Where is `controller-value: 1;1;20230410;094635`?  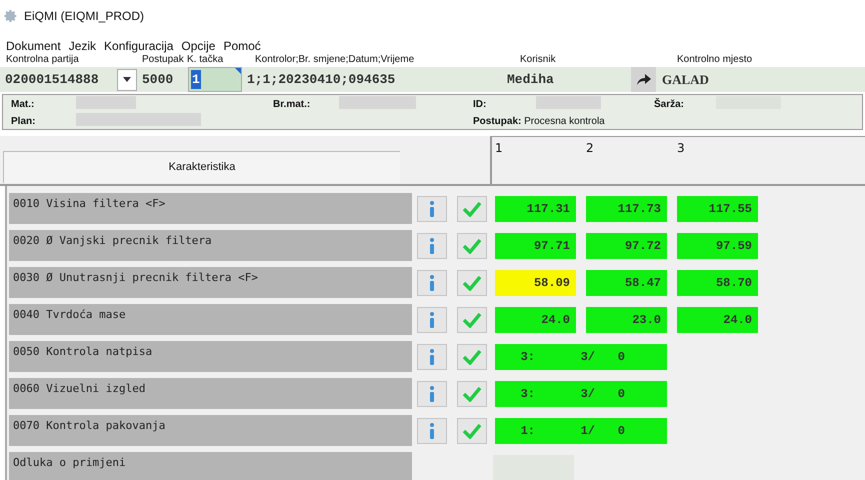 controller-value: 1;1;20230410;094635 is located at coordinates (321, 79).